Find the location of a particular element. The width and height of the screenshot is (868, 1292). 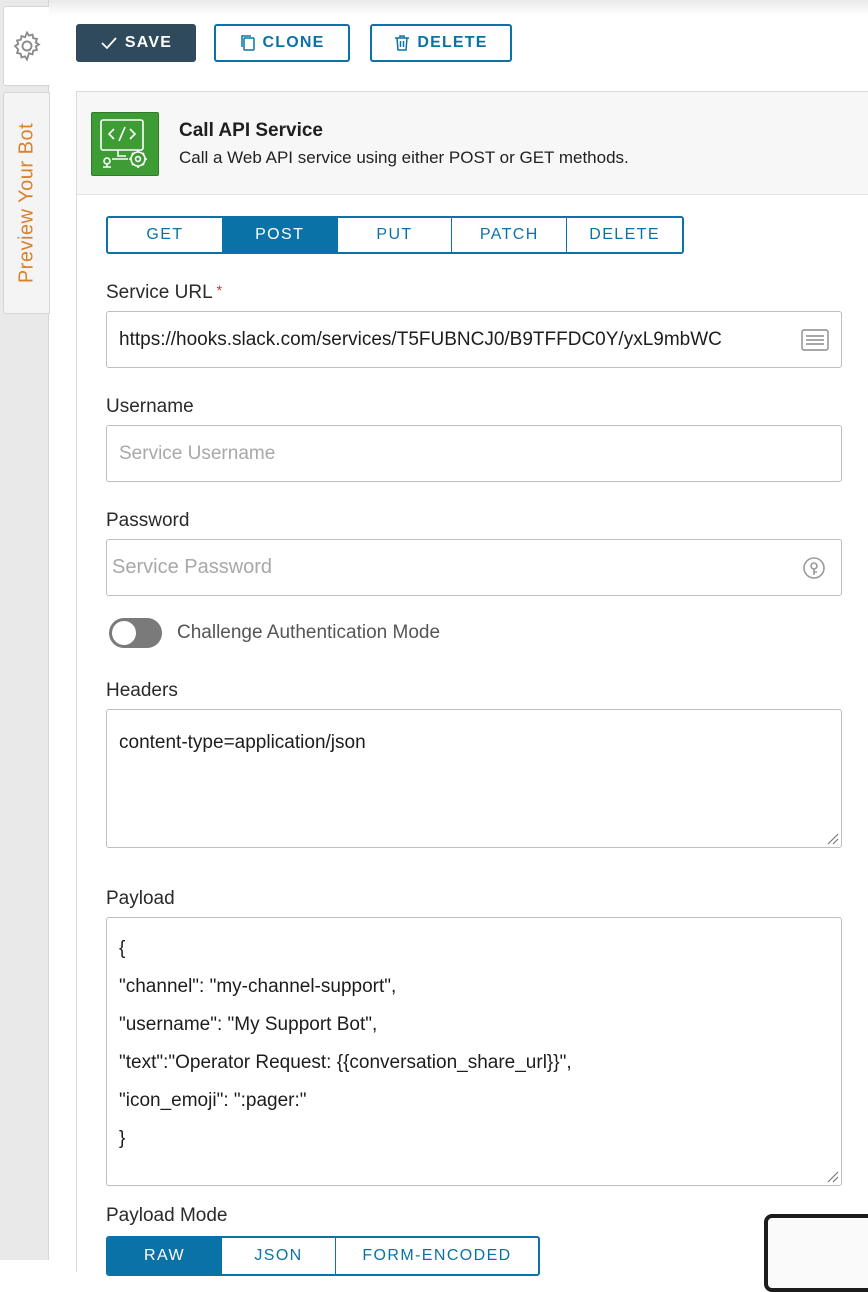

copy-icon is located at coordinates (247, 43).